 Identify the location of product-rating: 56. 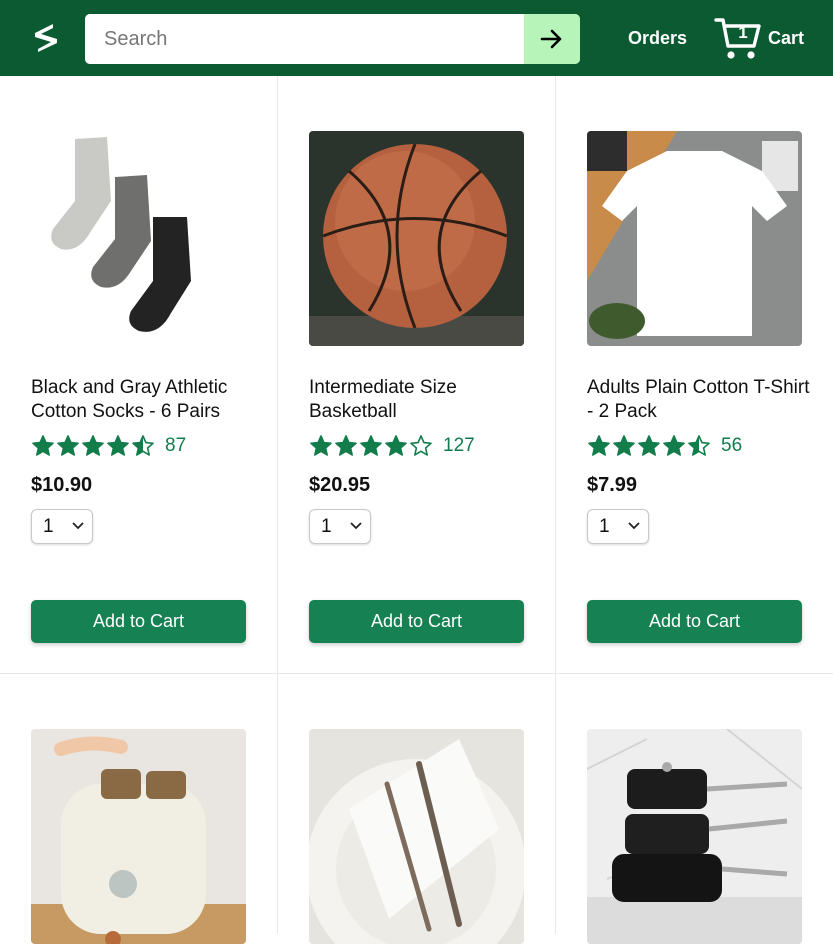
(664, 446).